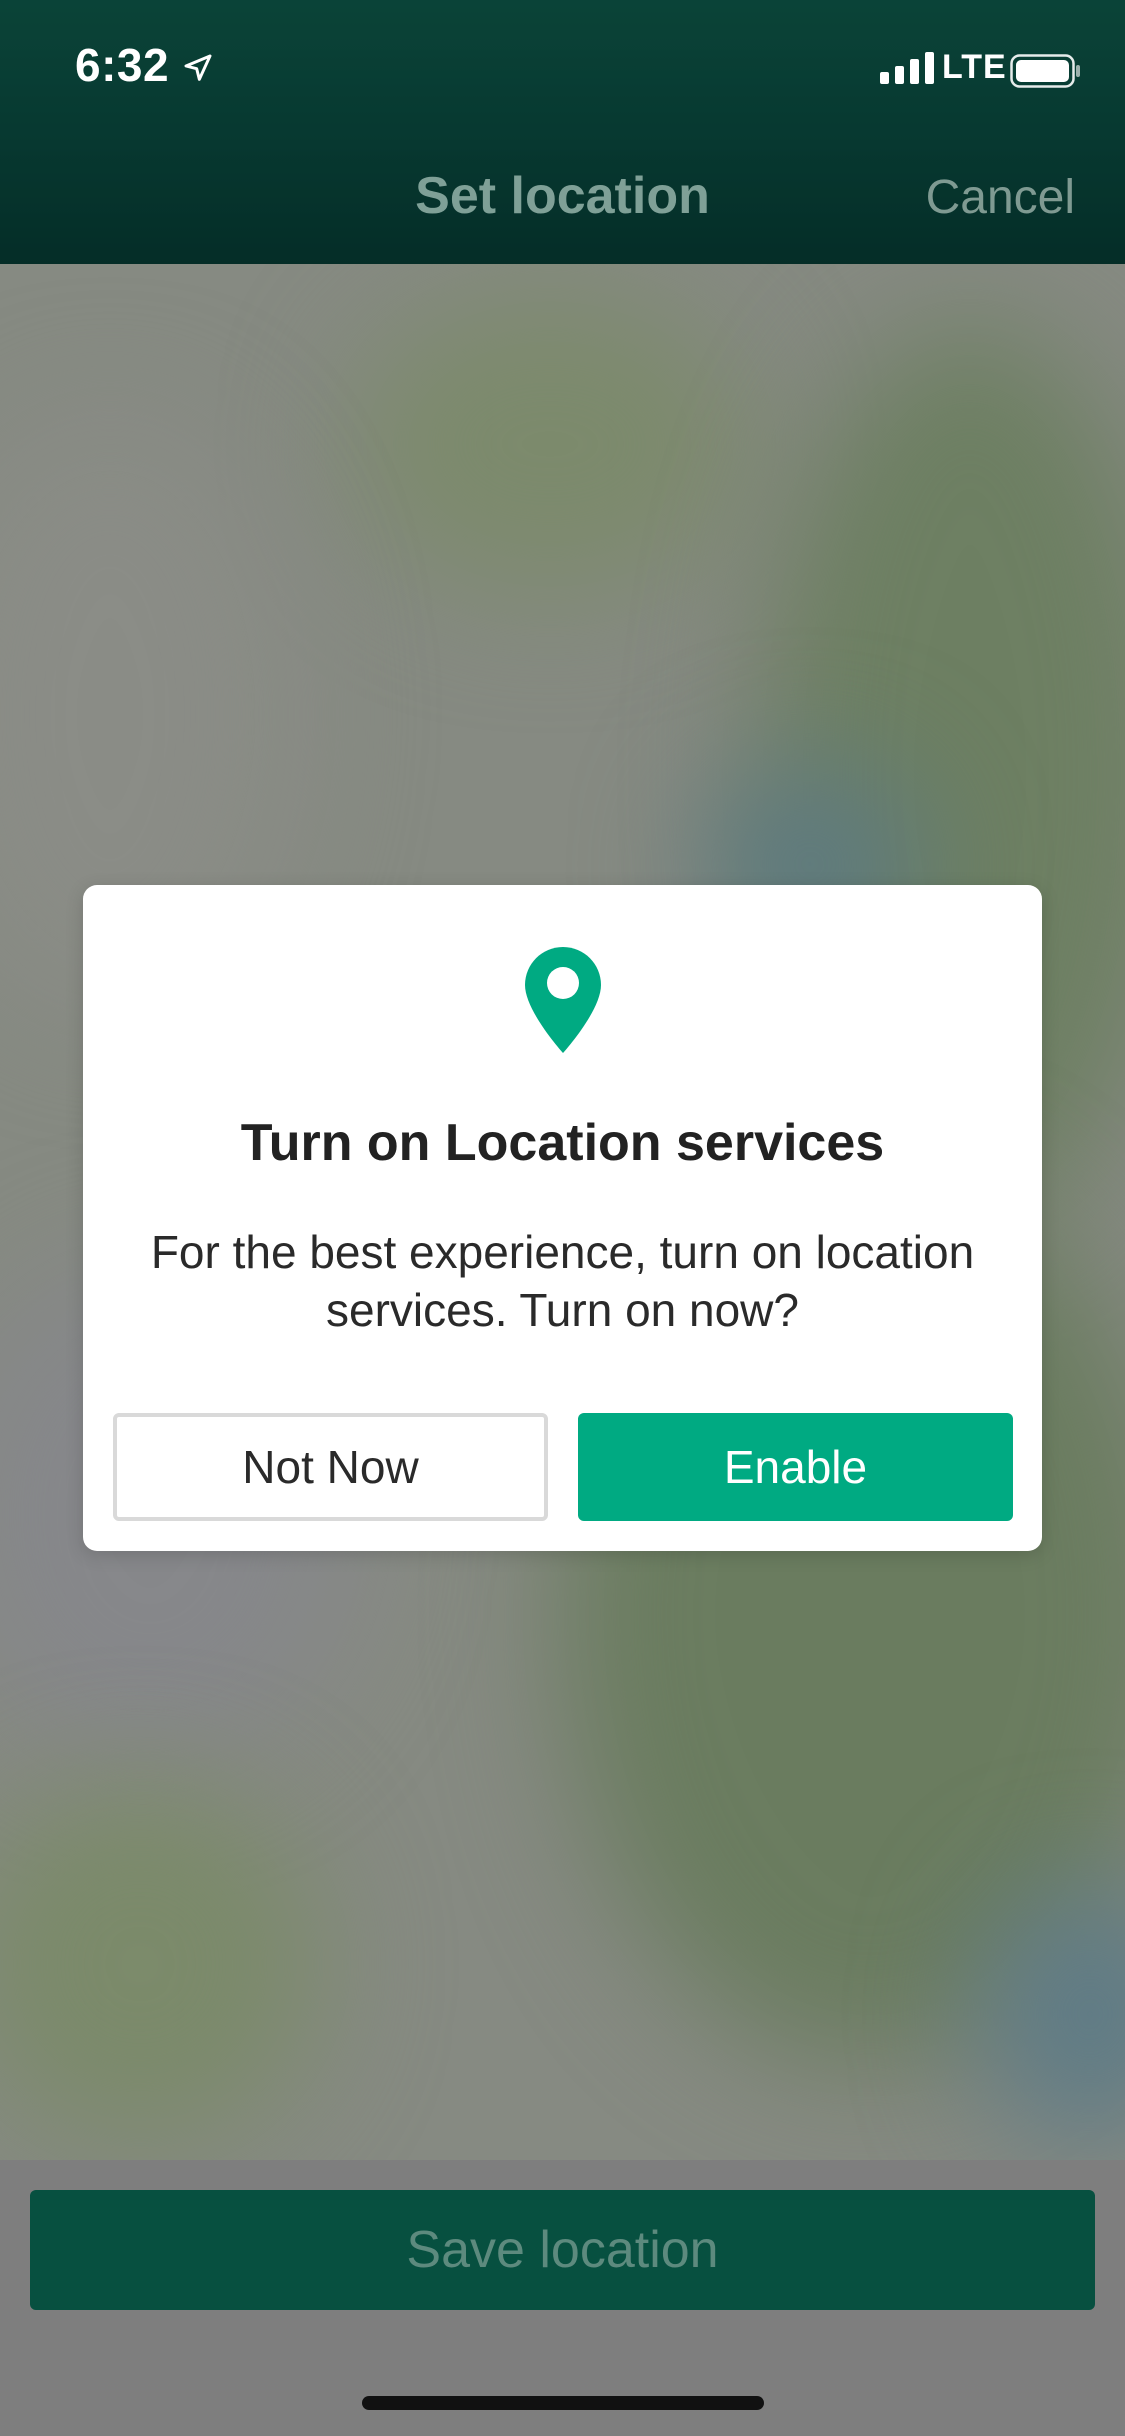  Describe the element at coordinates (907, 67) in the screenshot. I see `signal-bars-icon` at that location.